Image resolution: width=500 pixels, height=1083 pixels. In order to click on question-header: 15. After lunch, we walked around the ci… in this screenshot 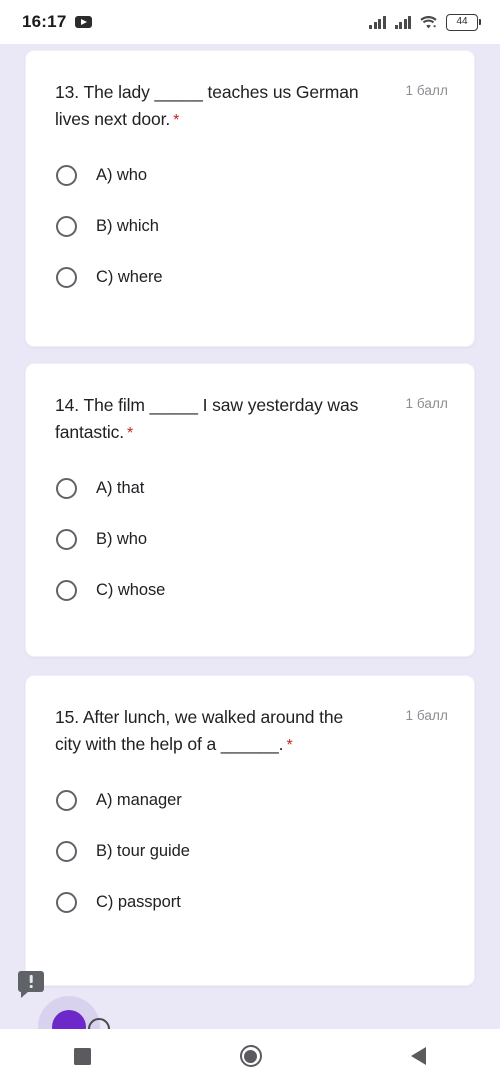, I will do `click(250, 717)`.